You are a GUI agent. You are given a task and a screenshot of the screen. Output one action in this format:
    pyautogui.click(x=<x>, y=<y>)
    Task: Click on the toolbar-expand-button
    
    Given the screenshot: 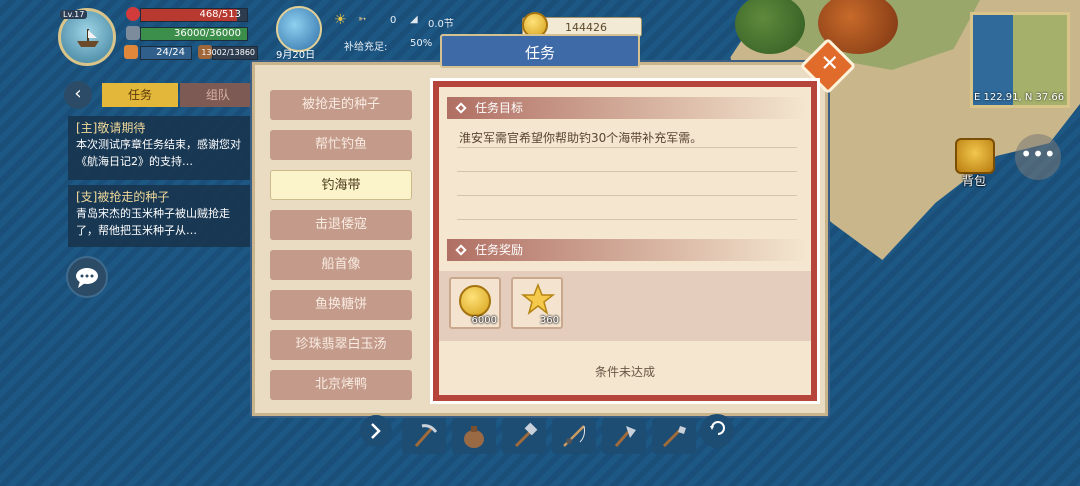 What is the action you would take?
    pyautogui.click(x=376, y=431)
    